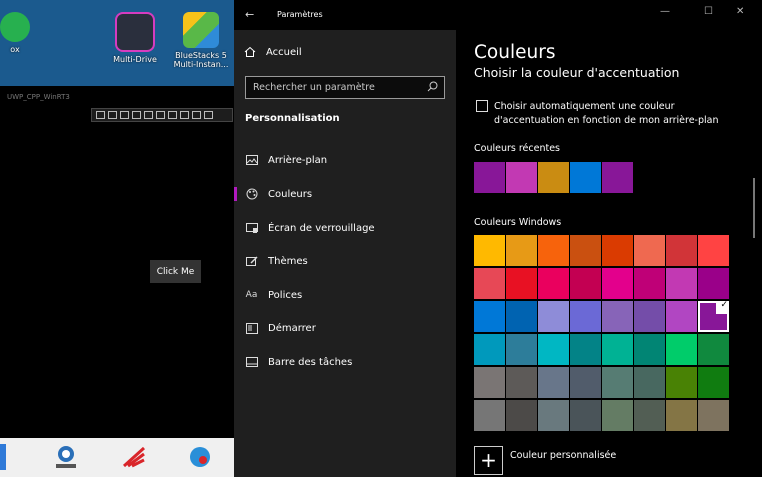 The height and width of the screenshot is (477, 762). I want to click on add-custom-color-button: +, so click(488, 460).